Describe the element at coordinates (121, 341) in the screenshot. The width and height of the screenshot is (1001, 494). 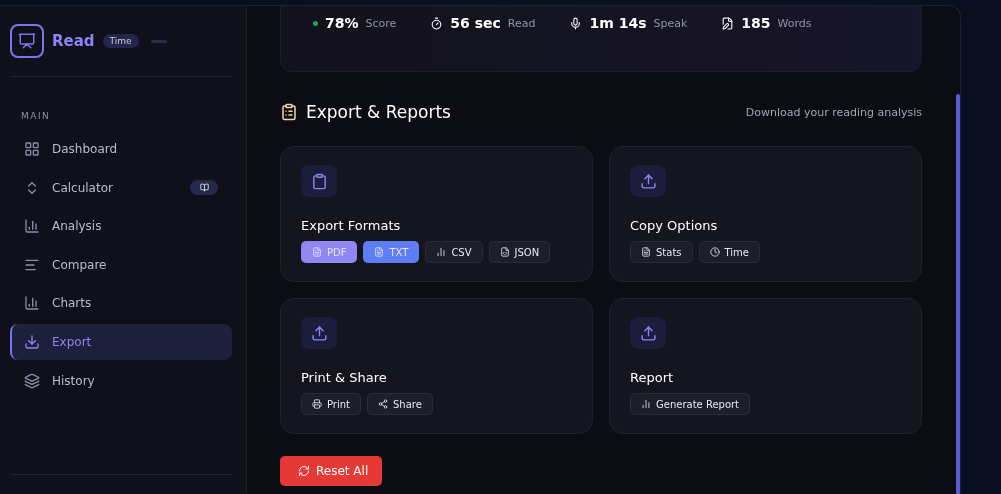
I see `sidebar-item: Export` at that location.